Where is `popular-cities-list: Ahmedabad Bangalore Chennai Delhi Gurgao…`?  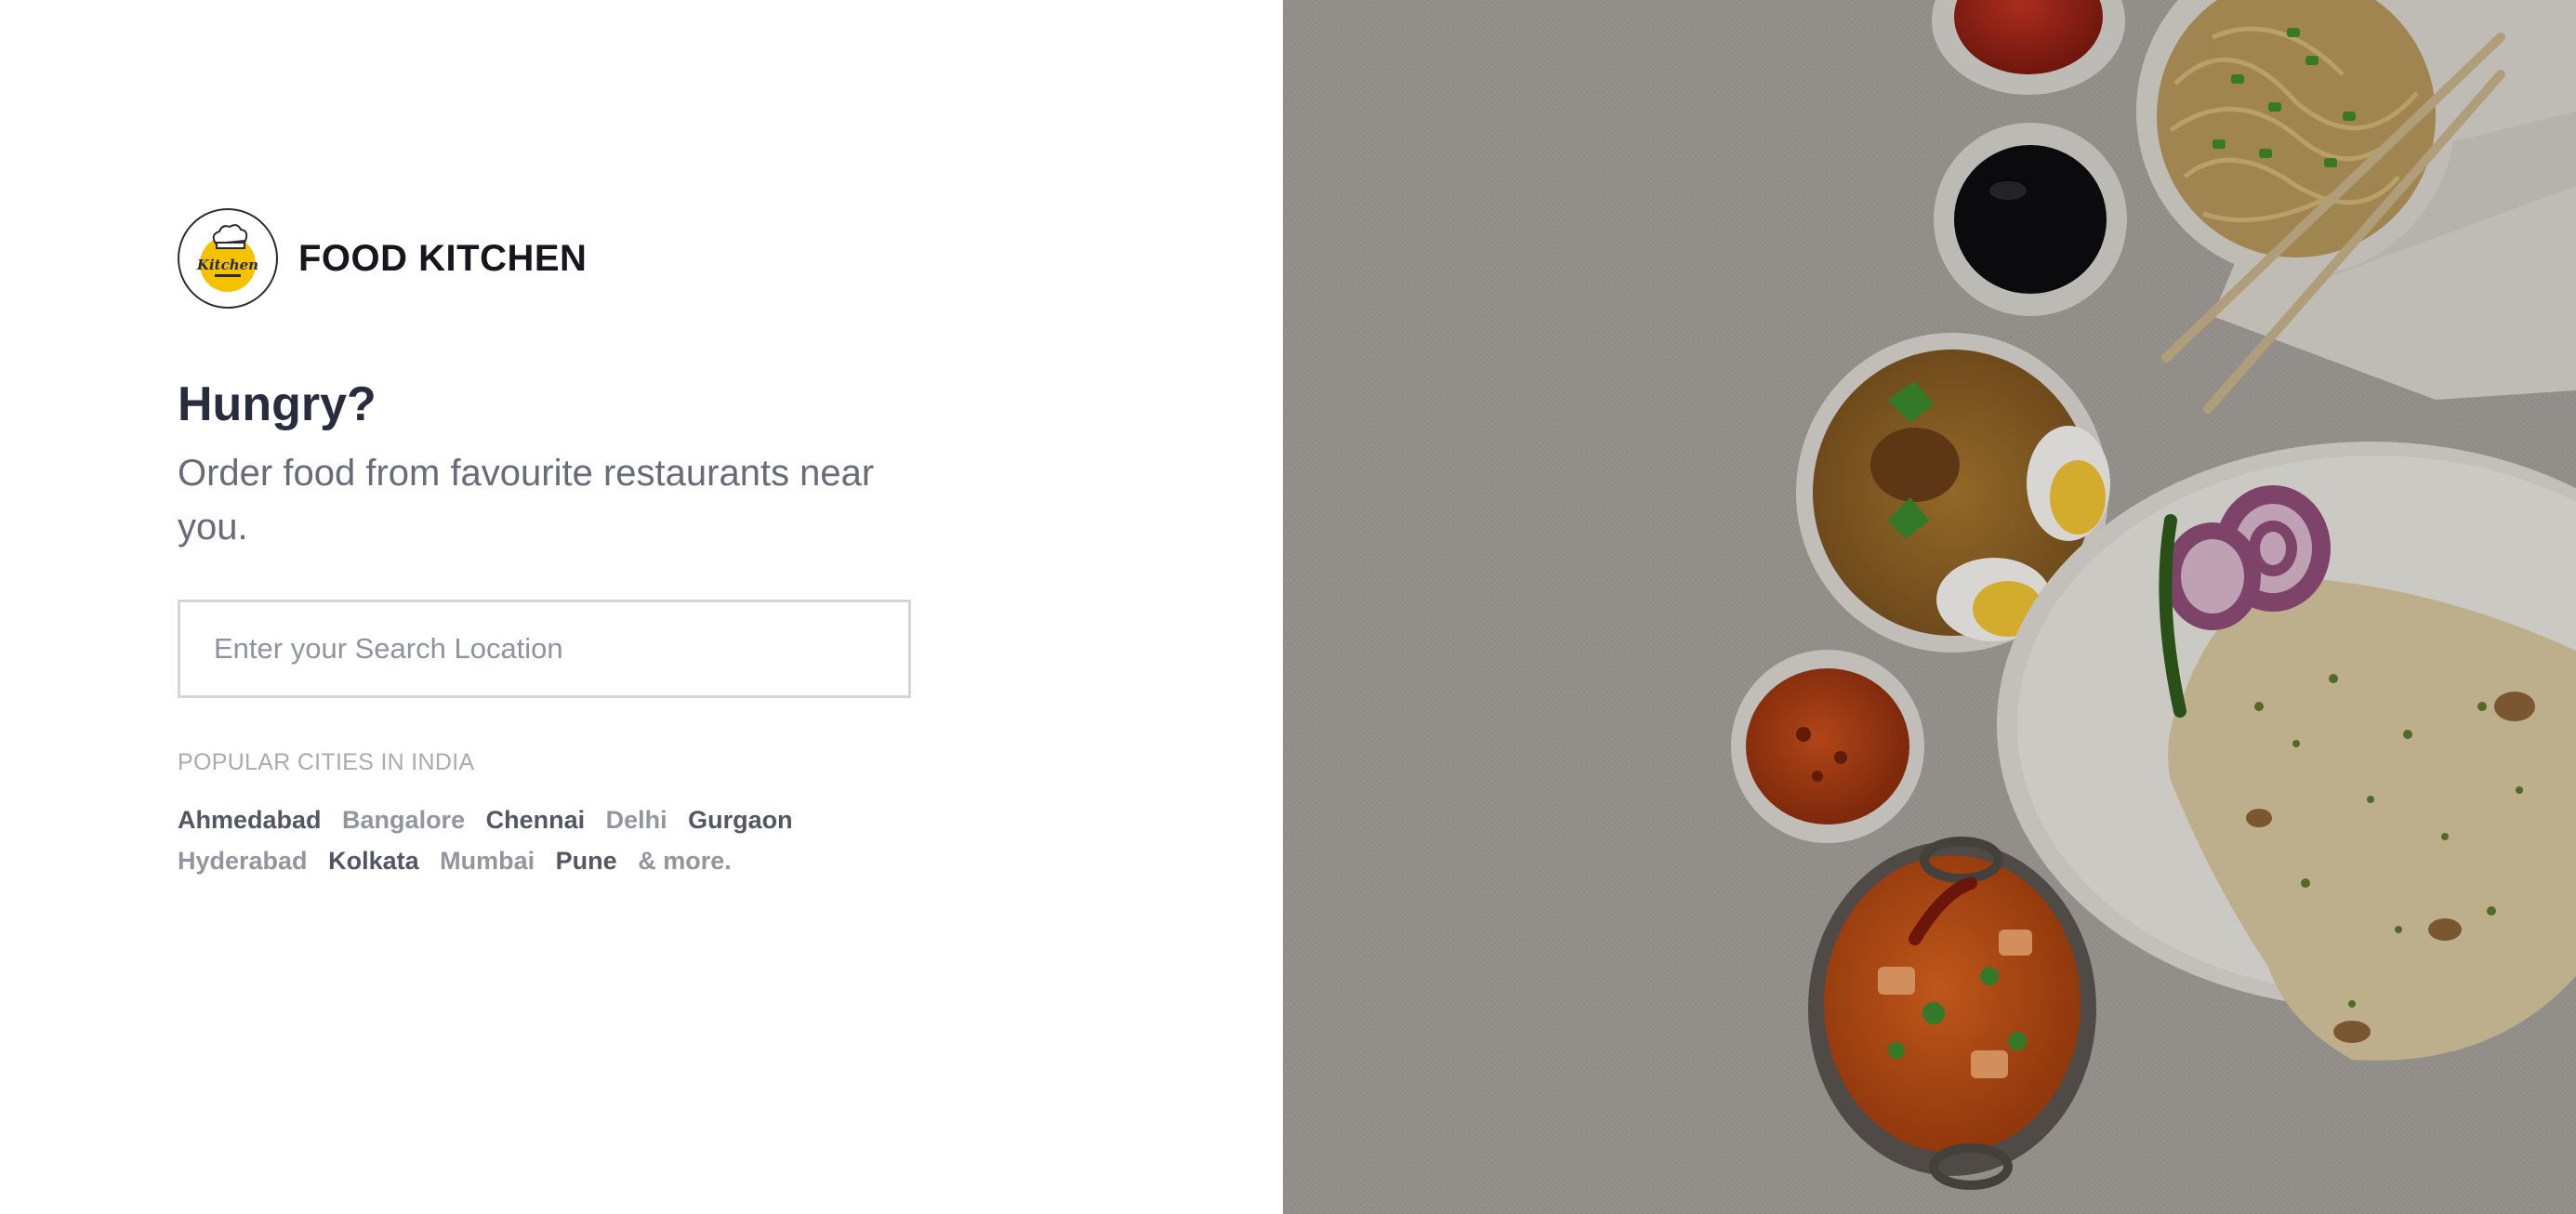
popular-cities-list: Ahmedabad Bangalore Chennai Delhi Gurgao… is located at coordinates (531, 840).